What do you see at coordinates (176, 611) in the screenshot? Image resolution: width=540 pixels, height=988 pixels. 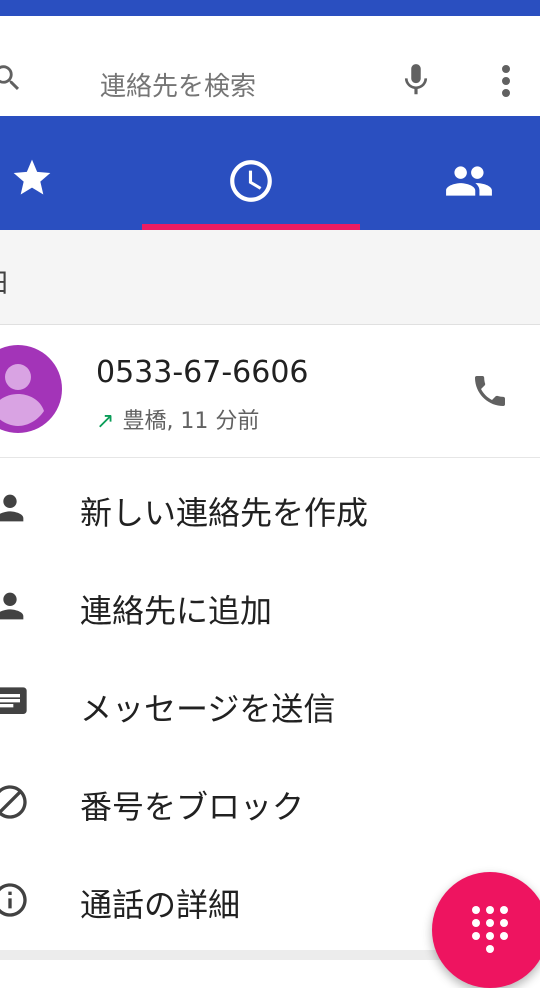 I see `menu-item-label: 連絡先に追加` at bounding box center [176, 611].